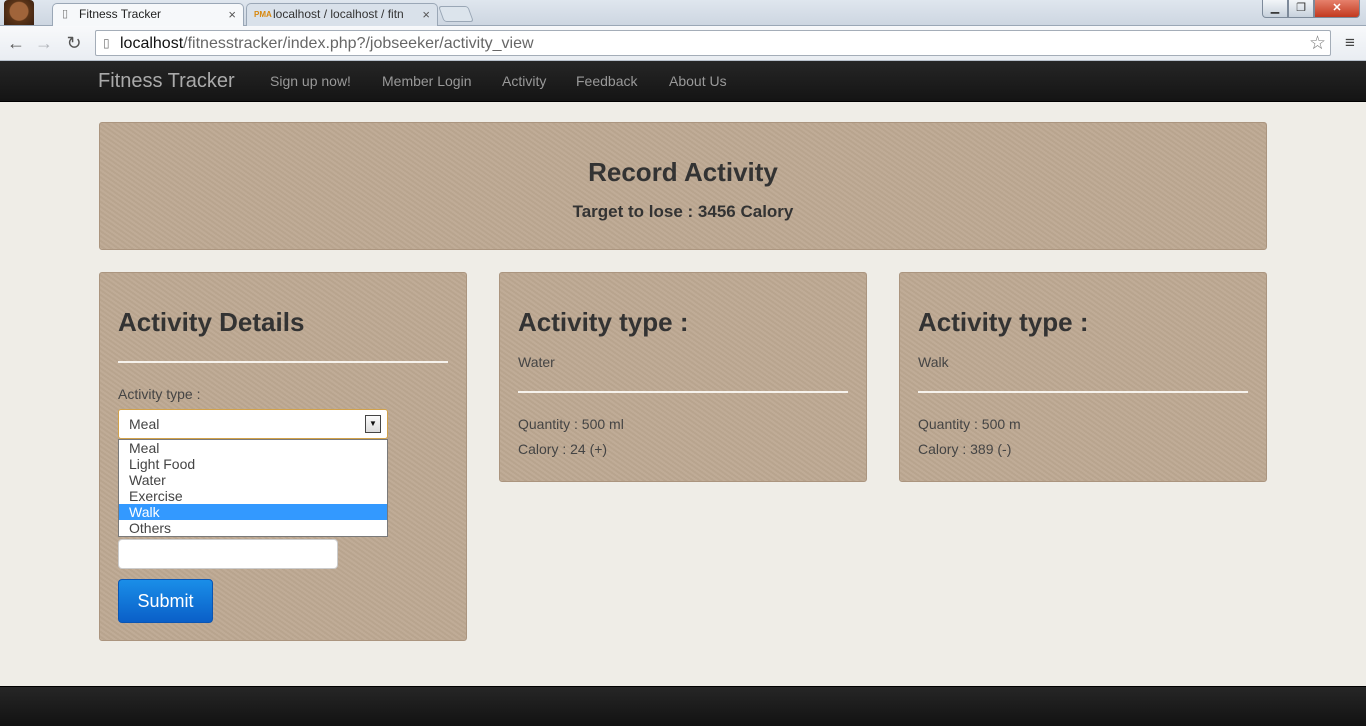  I want to click on forward-arrow-icon: →, so click(44, 43).